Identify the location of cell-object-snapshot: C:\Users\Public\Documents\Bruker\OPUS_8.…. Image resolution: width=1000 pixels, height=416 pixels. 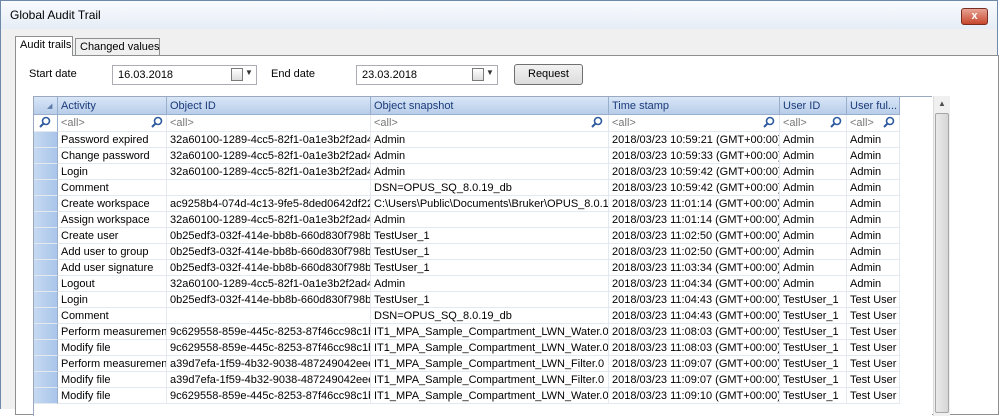
(490, 204).